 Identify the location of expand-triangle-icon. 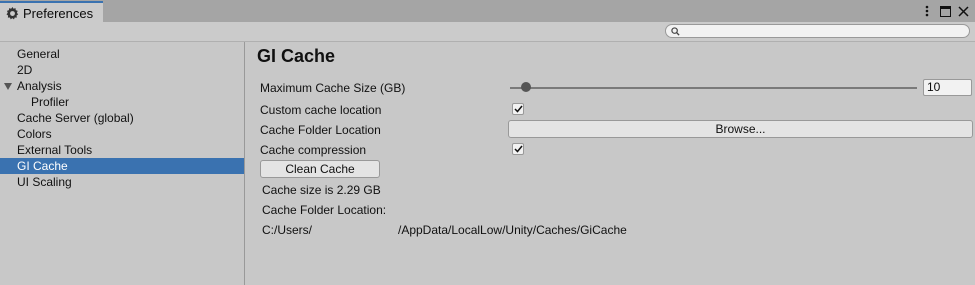
(8, 86).